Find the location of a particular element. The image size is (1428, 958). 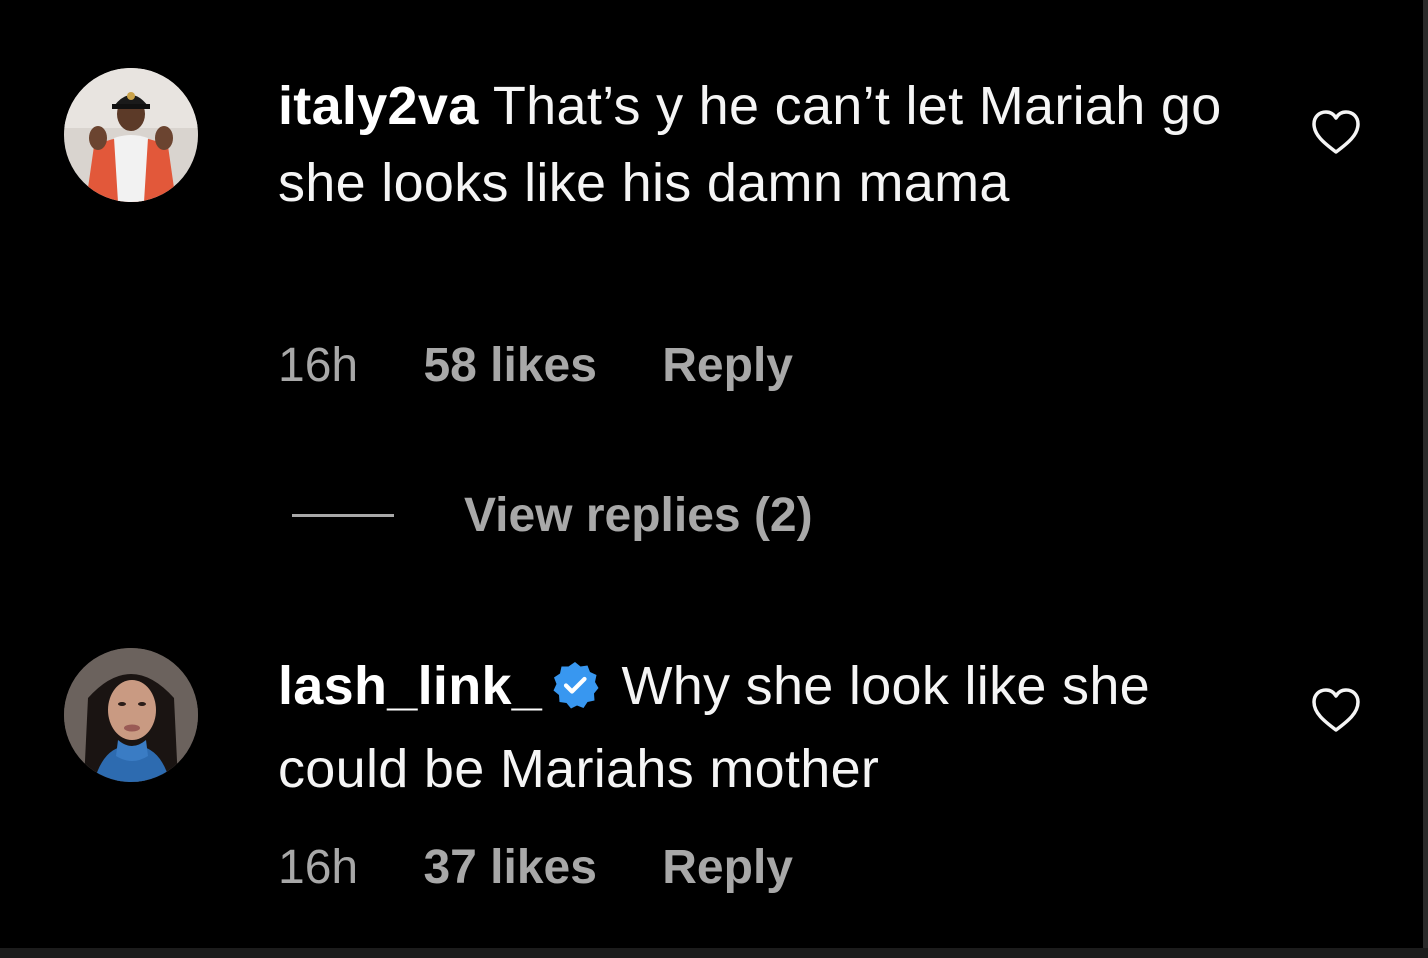

comment-meta: 16h 37 likes Reply is located at coordinates (535, 867).